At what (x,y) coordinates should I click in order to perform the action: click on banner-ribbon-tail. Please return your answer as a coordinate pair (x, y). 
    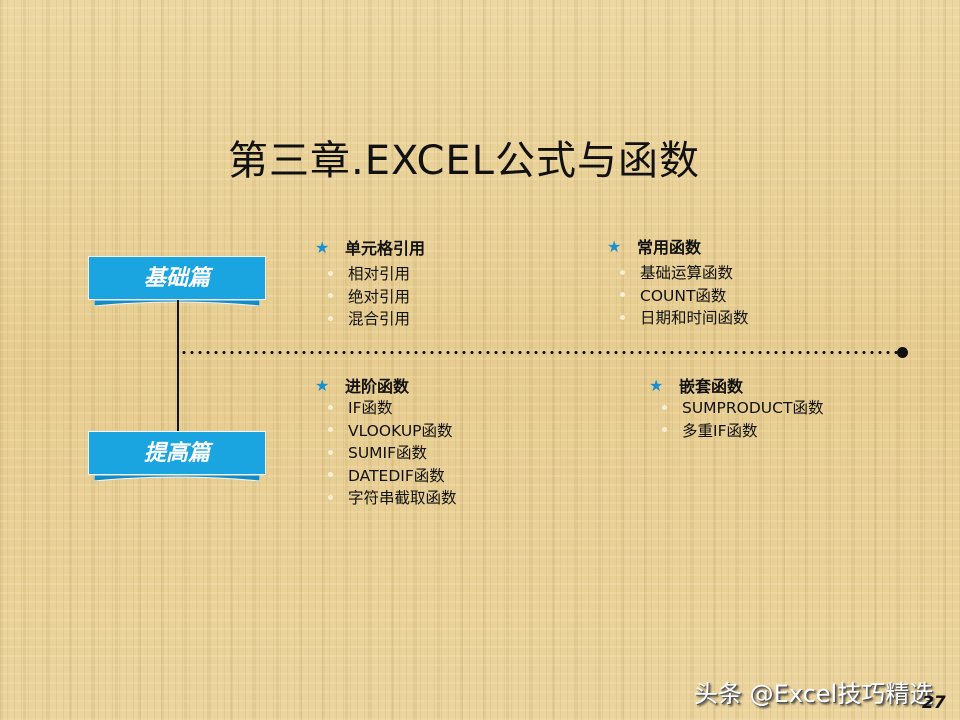
    Looking at the image, I should click on (177, 478).